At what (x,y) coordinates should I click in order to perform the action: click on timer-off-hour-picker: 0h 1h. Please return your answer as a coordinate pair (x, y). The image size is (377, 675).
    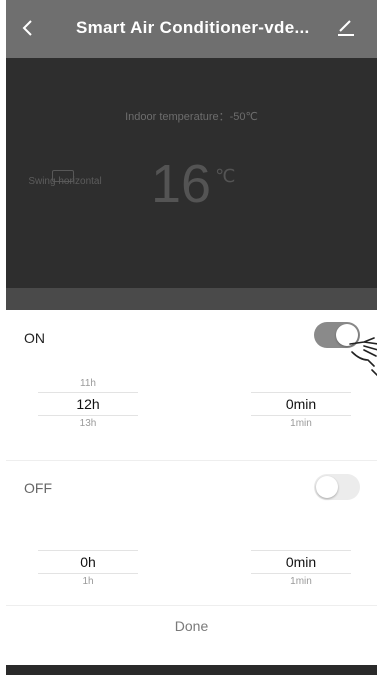
    Looking at the image, I should click on (88, 570).